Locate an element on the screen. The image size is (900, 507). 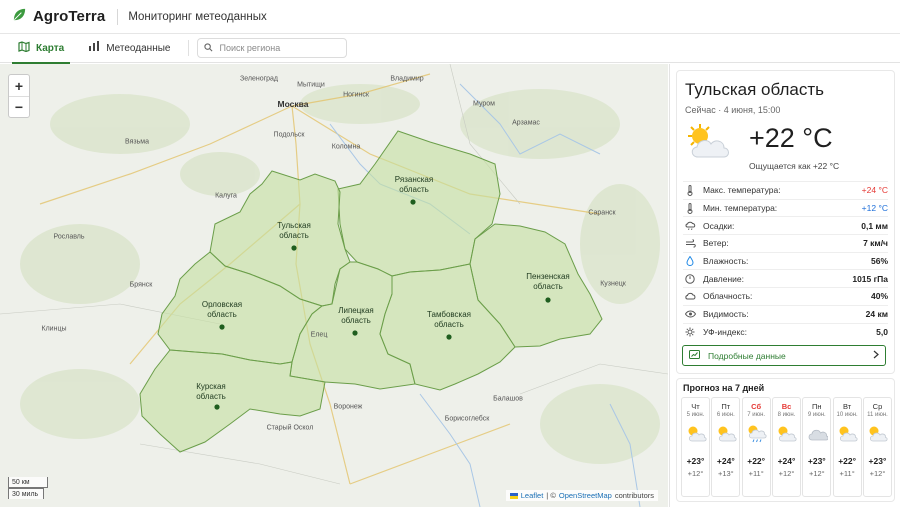
day-name: Чт is located at coordinates (695, 406).